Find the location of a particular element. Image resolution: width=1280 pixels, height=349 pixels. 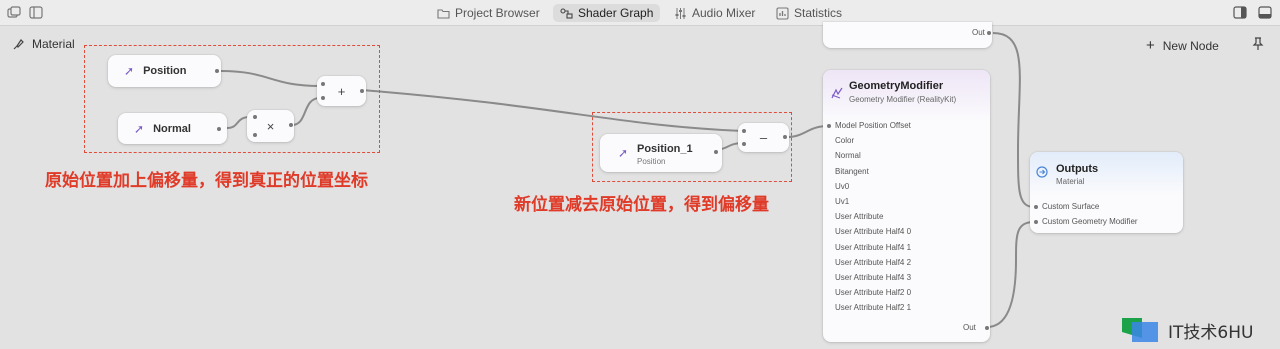

tab-shader-graph: Shader Graph is located at coordinates (607, 13).